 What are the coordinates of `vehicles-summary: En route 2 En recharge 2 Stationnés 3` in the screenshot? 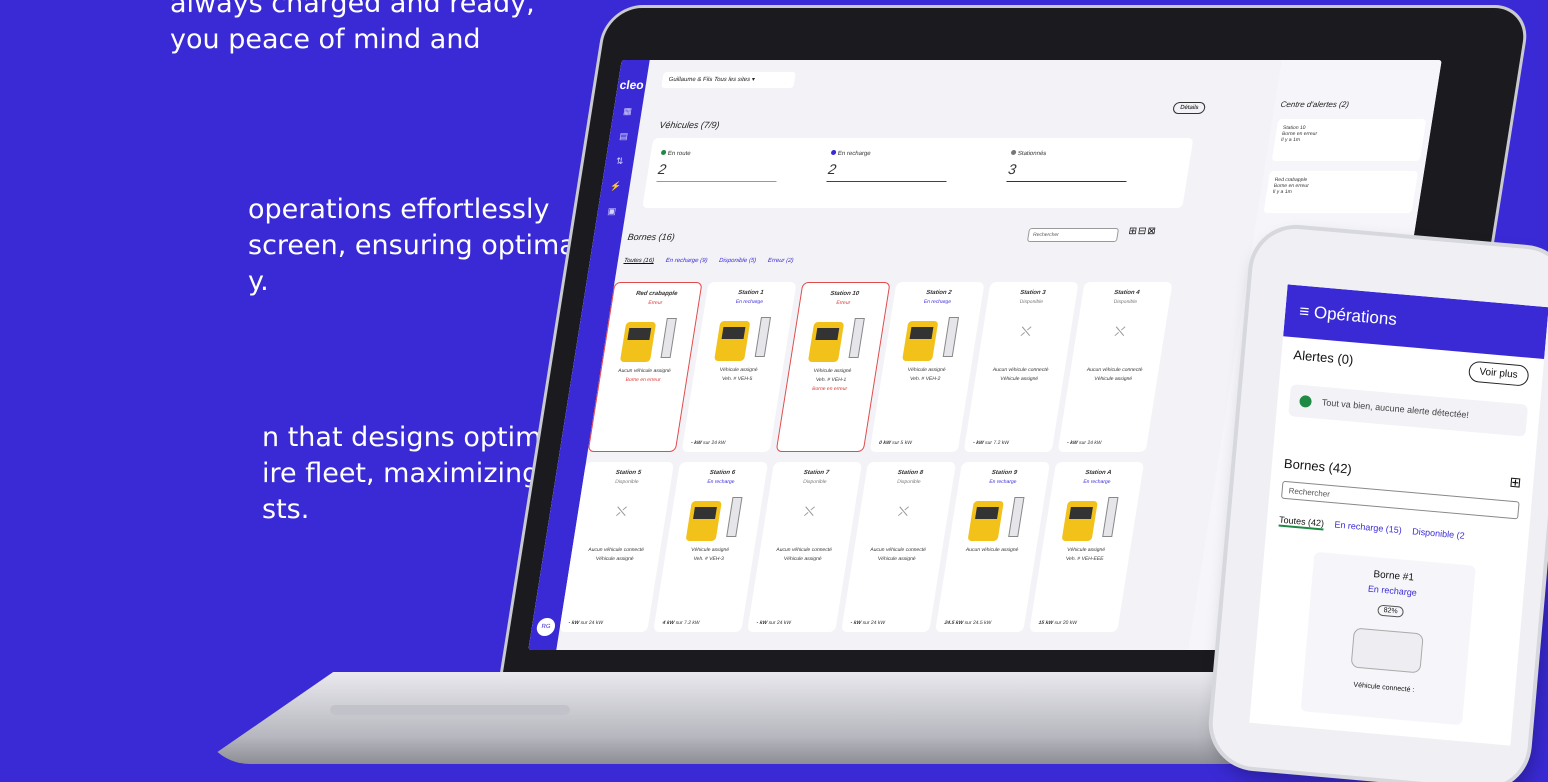 It's located at (918, 173).